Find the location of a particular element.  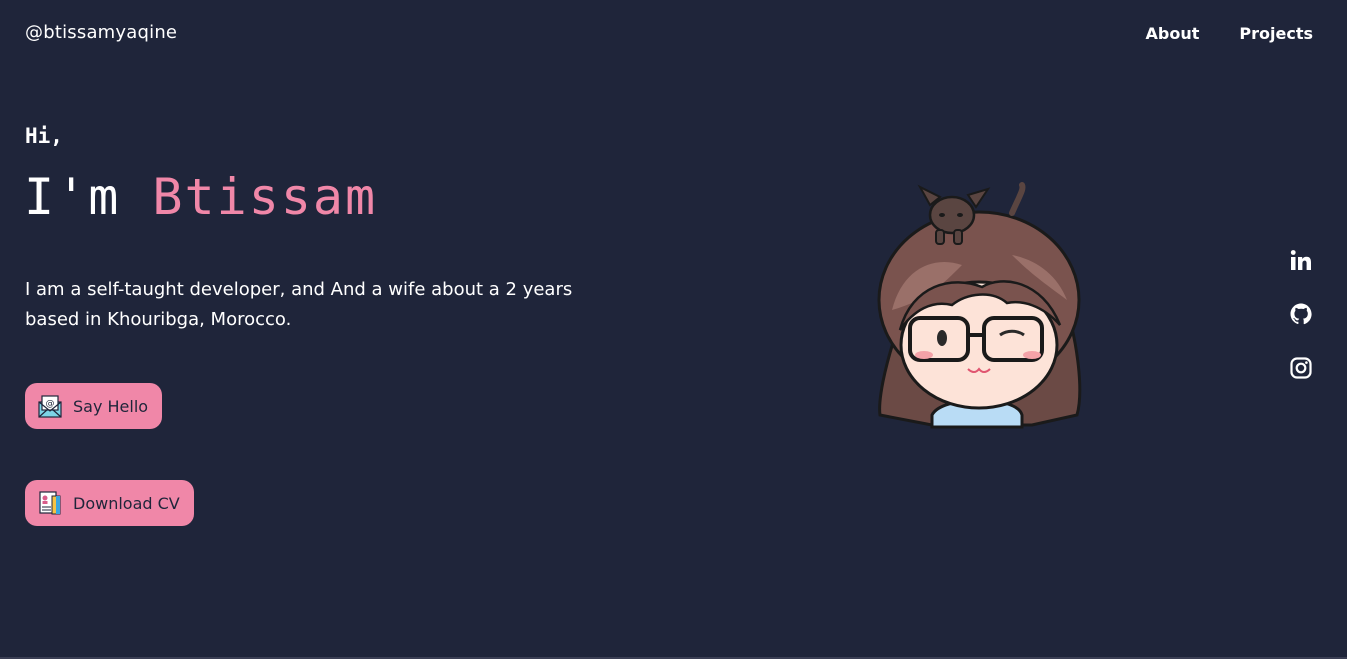

instagram-icon is located at coordinates (1301, 368).